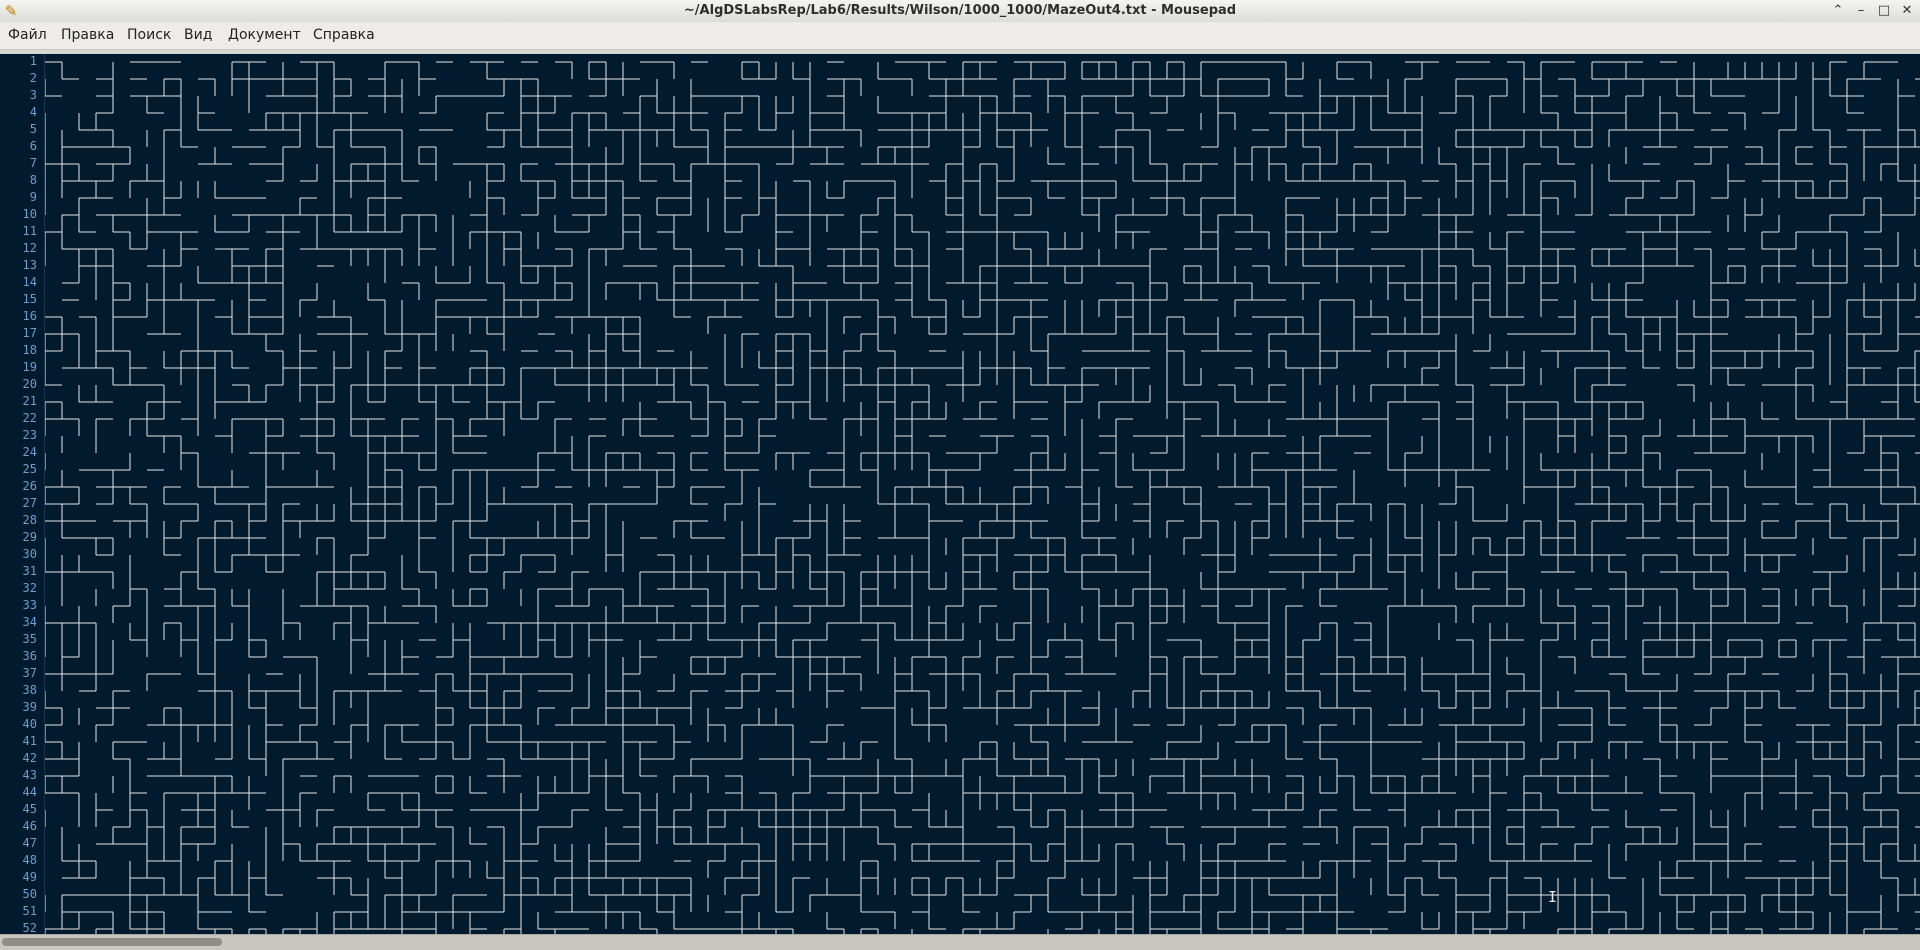 The width and height of the screenshot is (1920, 950). What do you see at coordinates (33, 146) in the screenshot?
I see `line-number: 6` at bounding box center [33, 146].